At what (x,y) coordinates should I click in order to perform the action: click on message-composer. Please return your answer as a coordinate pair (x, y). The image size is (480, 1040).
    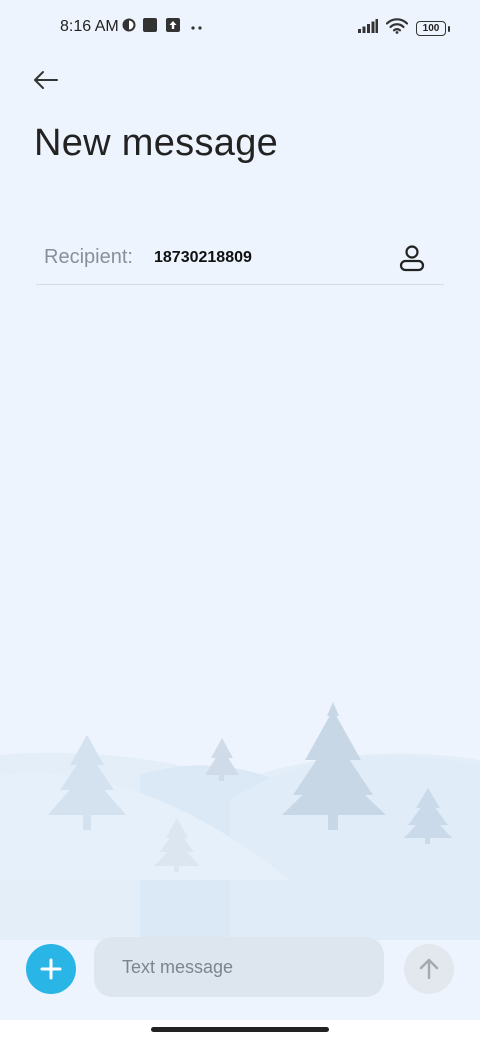
    Looking at the image, I should click on (240, 970).